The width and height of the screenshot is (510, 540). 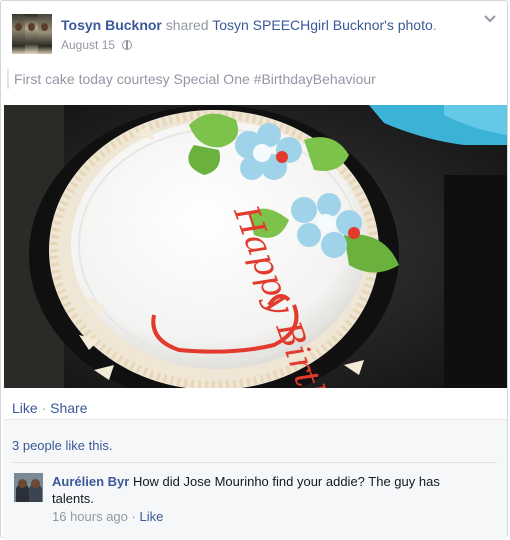 I want to click on comment-author: Aurélien Byr, so click(x=90, y=481).